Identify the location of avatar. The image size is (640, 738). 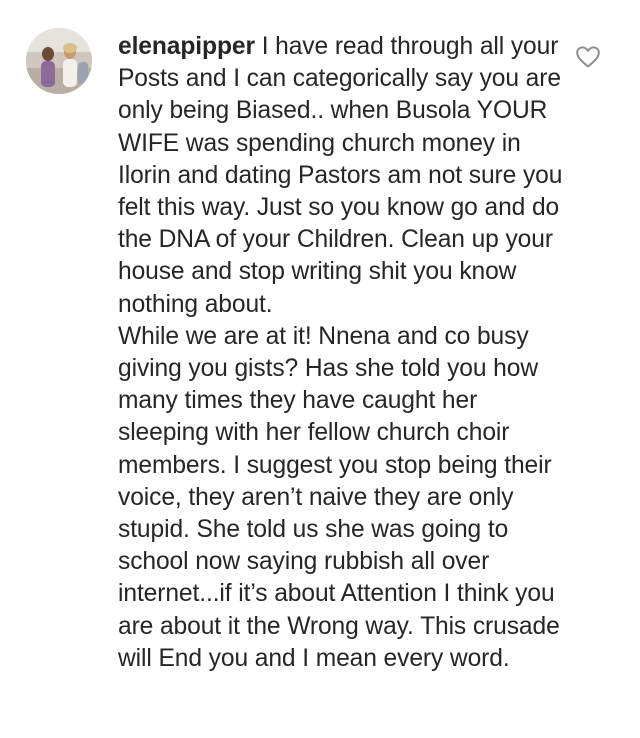
(59, 61).